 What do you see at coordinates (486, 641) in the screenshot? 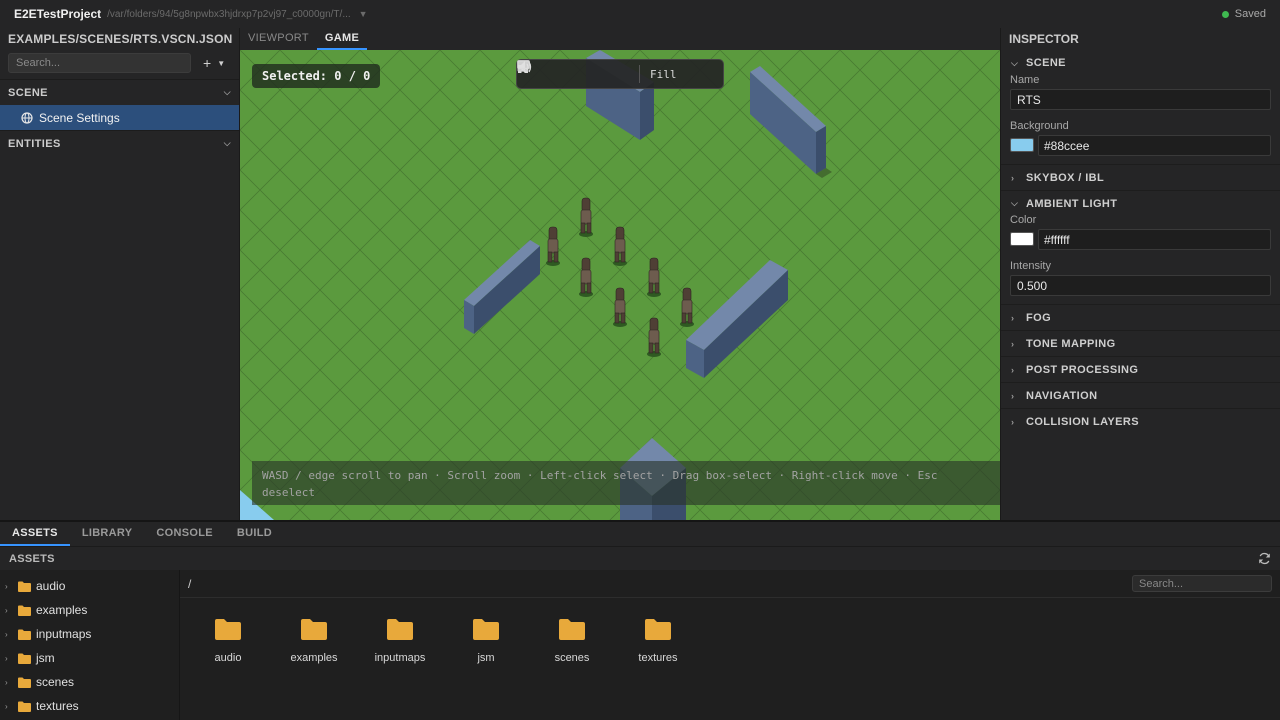
I see `folder-jsm: jsm` at bounding box center [486, 641].